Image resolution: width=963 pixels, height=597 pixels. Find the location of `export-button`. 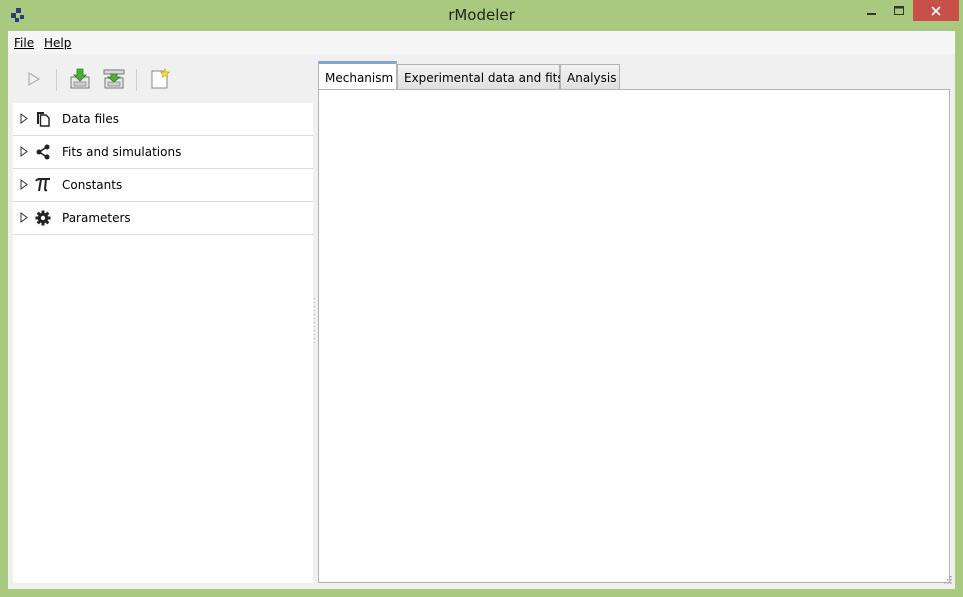

export-button is located at coordinates (114, 79).